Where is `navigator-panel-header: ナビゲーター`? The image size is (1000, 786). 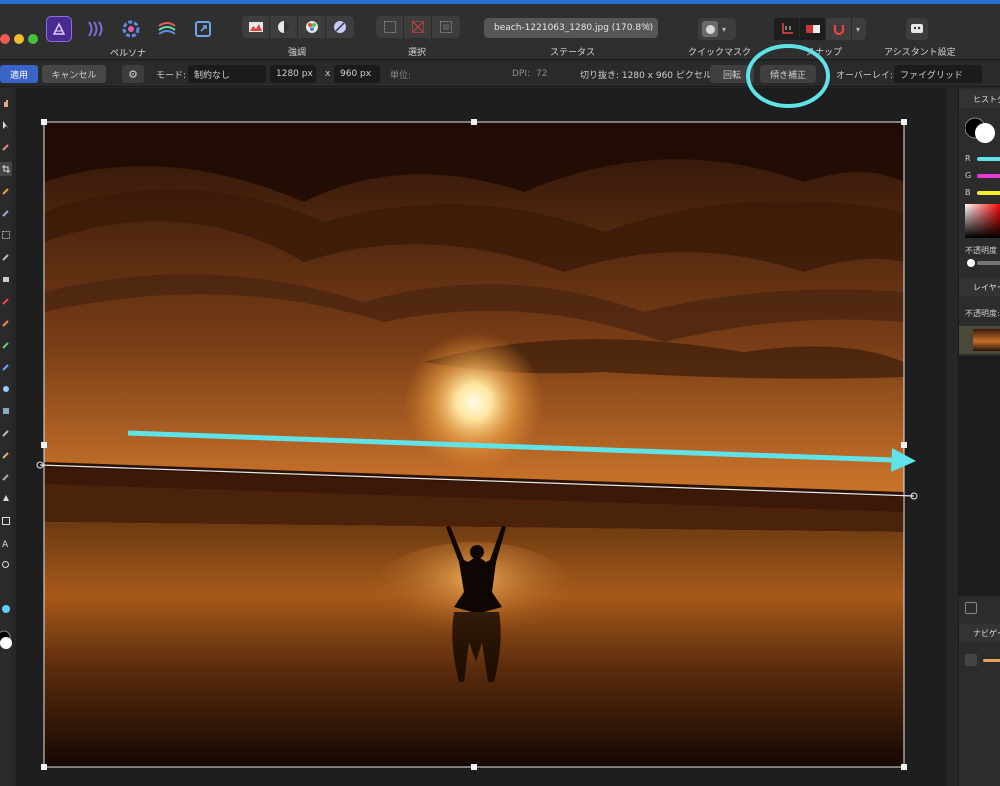
navigator-panel-header: ナビゲーター is located at coordinates (979, 633).